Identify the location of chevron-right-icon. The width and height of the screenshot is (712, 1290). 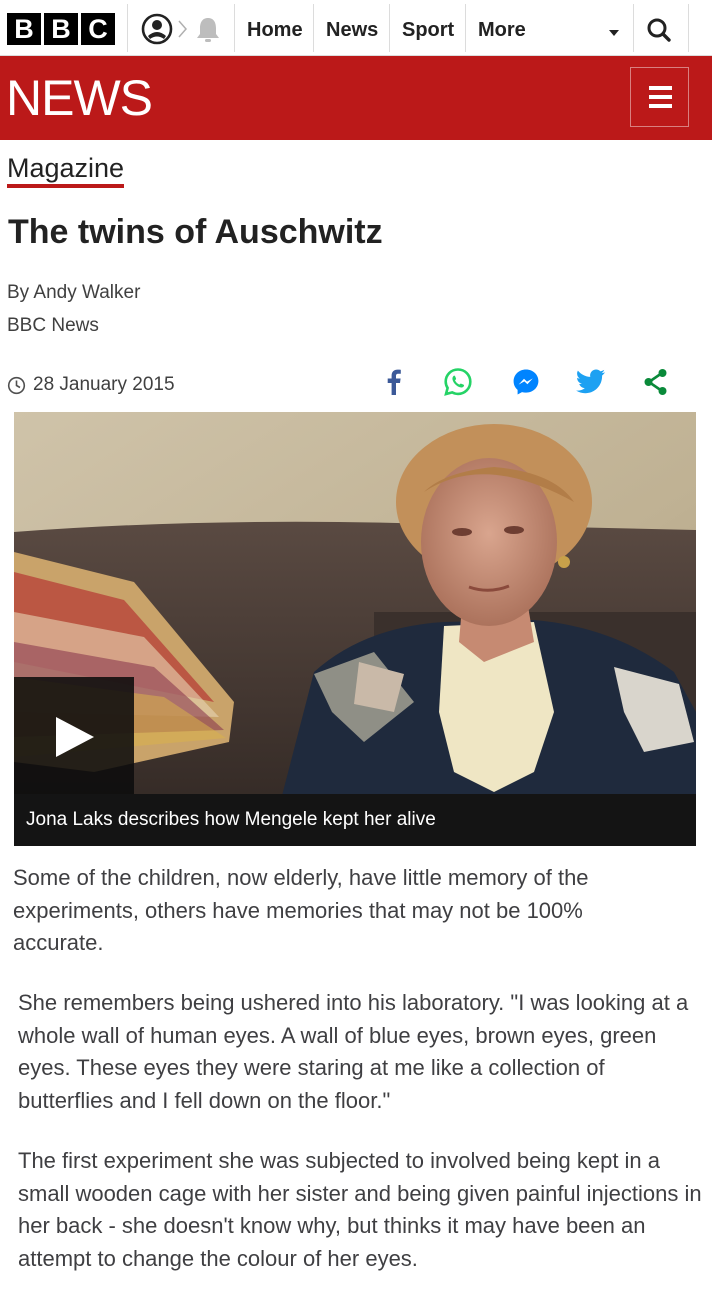
(182, 29).